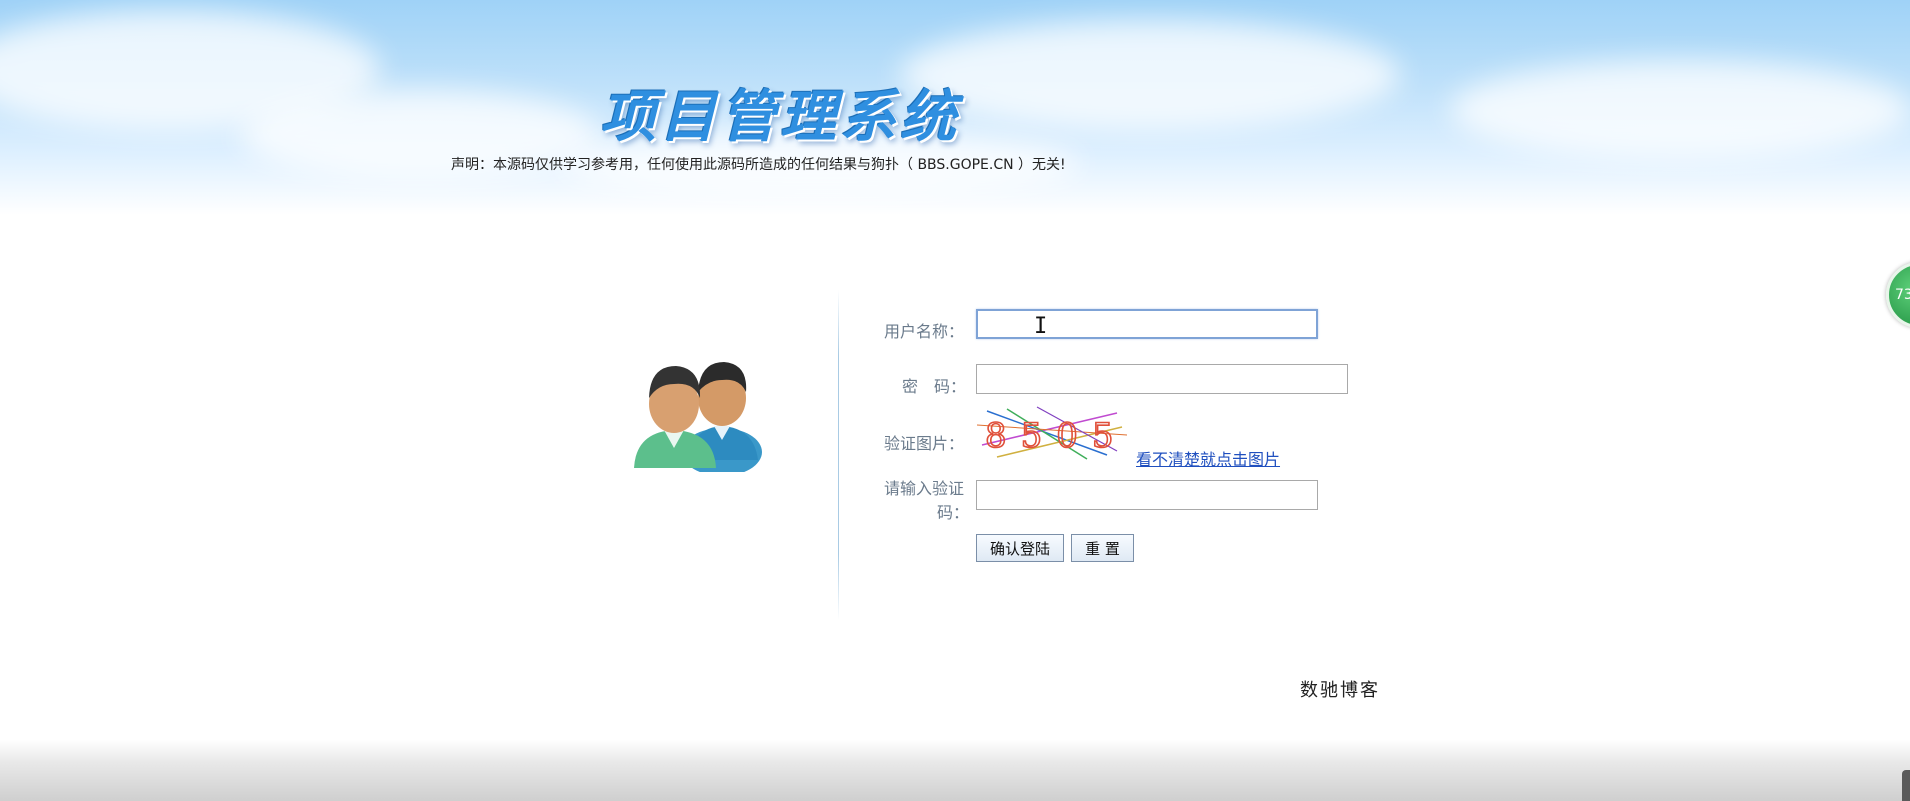 The width and height of the screenshot is (1910, 801). What do you see at coordinates (1340, 690) in the screenshot?
I see `footer-blog-name: 数驰博客` at bounding box center [1340, 690].